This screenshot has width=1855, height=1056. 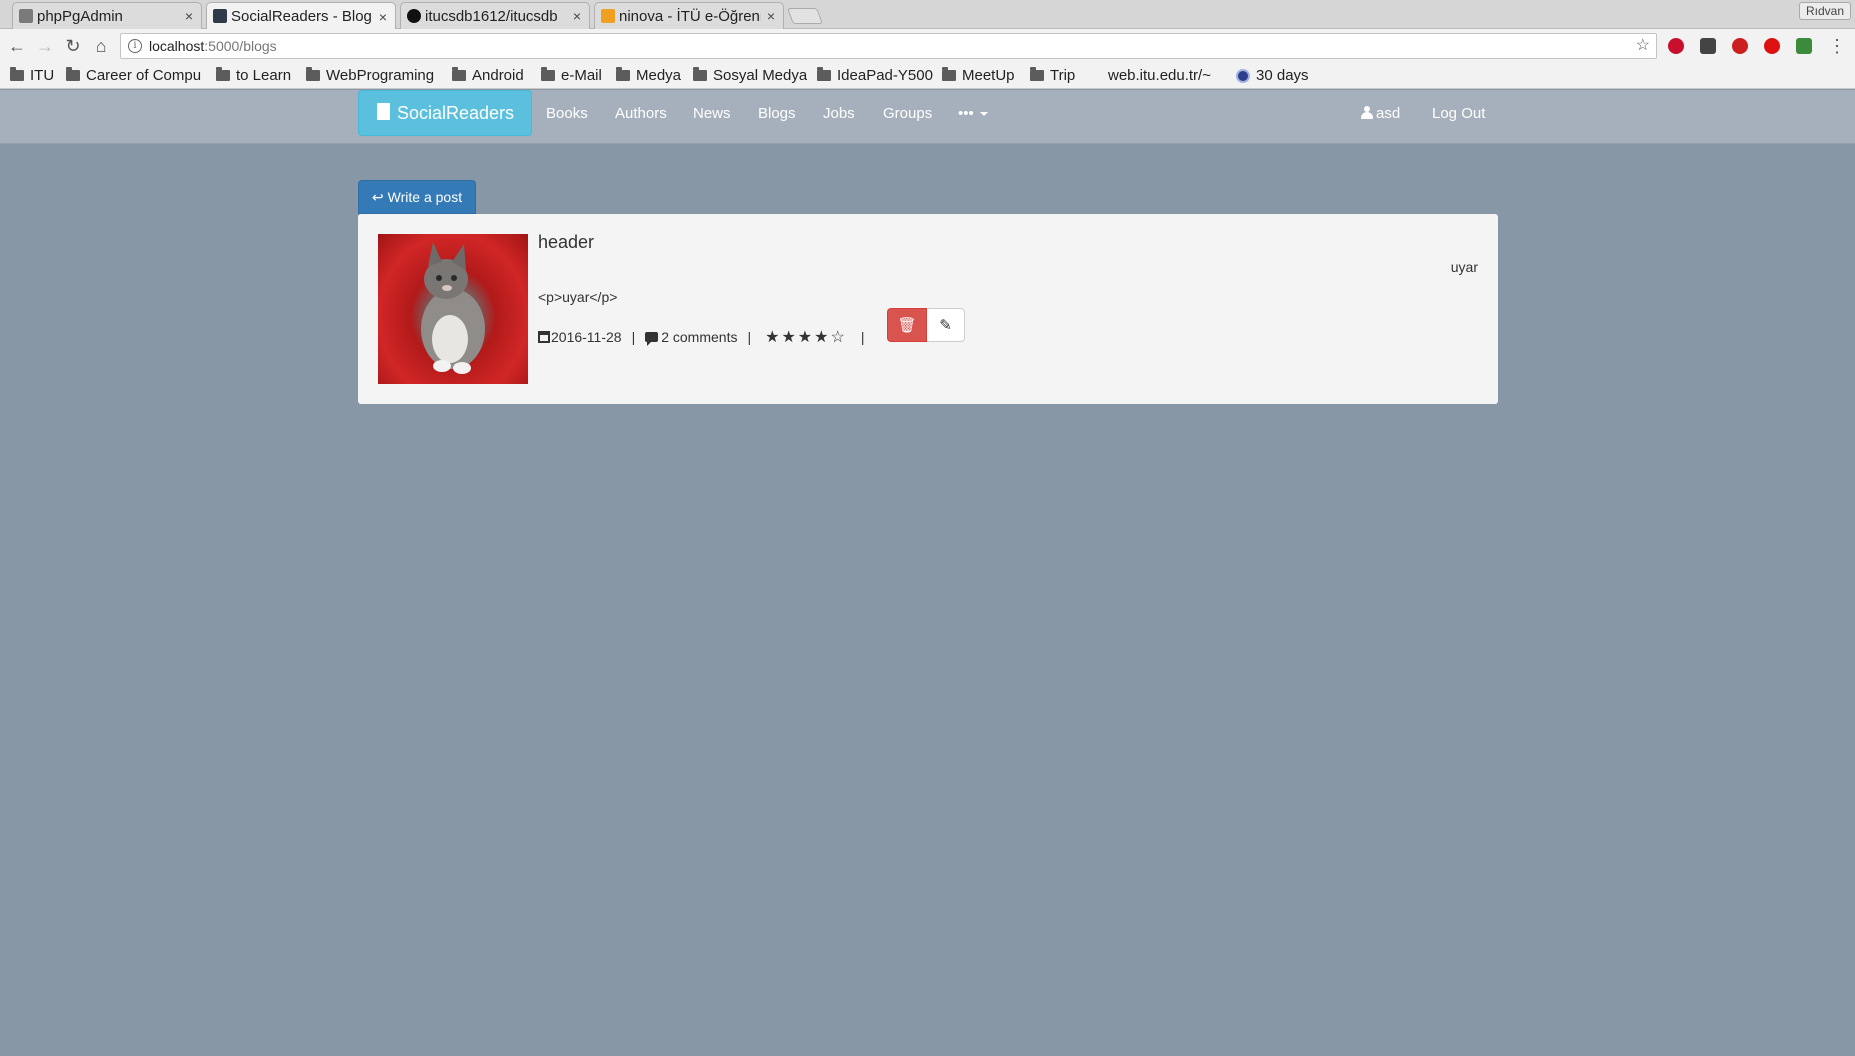 I want to click on post-date: 2016-11-28, so click(x=586, y=337).